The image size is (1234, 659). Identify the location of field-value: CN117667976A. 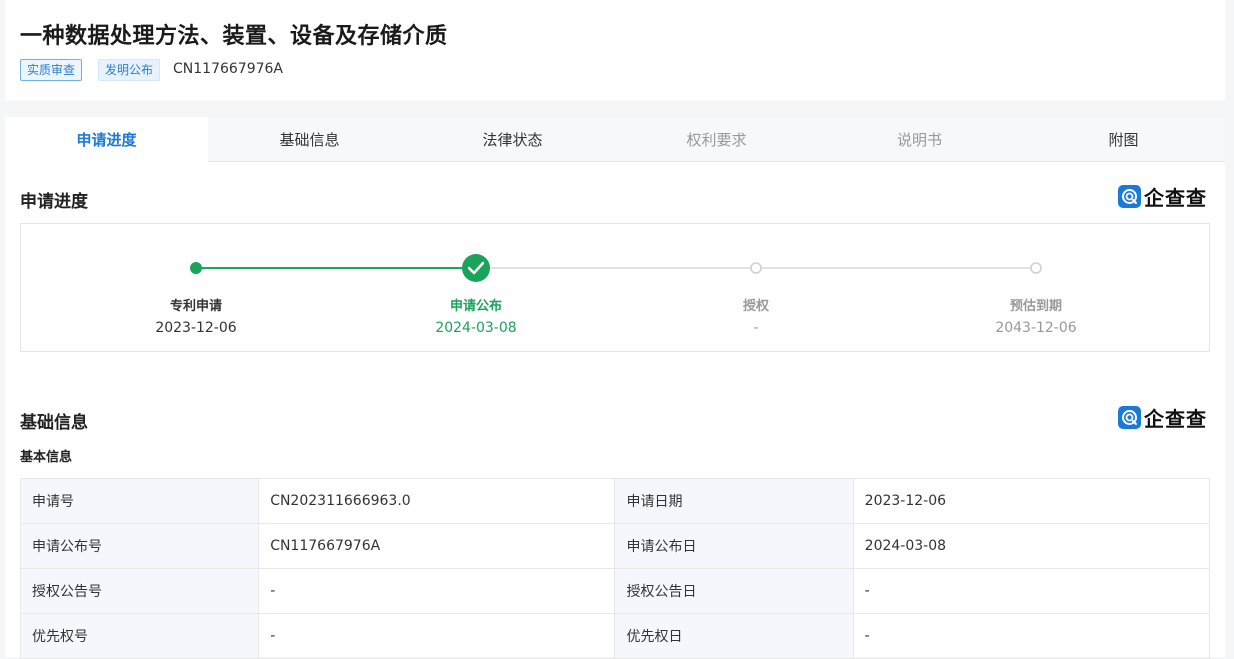
(437, 546).